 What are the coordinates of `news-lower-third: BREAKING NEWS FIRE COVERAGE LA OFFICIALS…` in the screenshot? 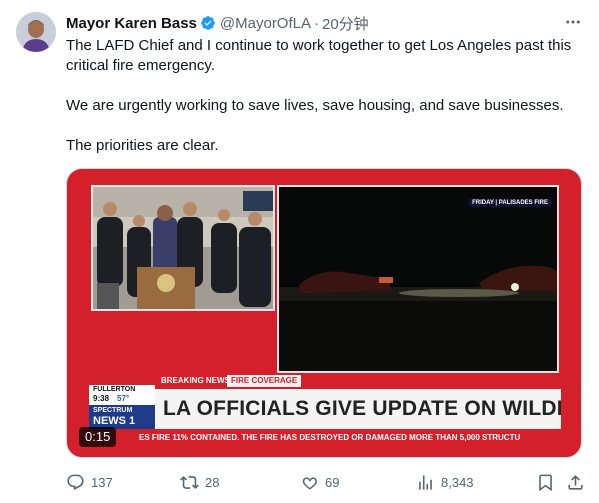 It's located at (325, 409).